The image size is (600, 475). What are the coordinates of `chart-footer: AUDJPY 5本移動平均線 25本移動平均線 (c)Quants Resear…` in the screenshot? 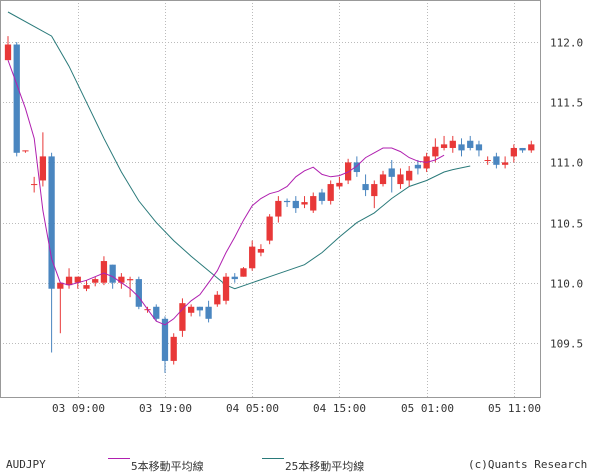 It's located at (300, 465).